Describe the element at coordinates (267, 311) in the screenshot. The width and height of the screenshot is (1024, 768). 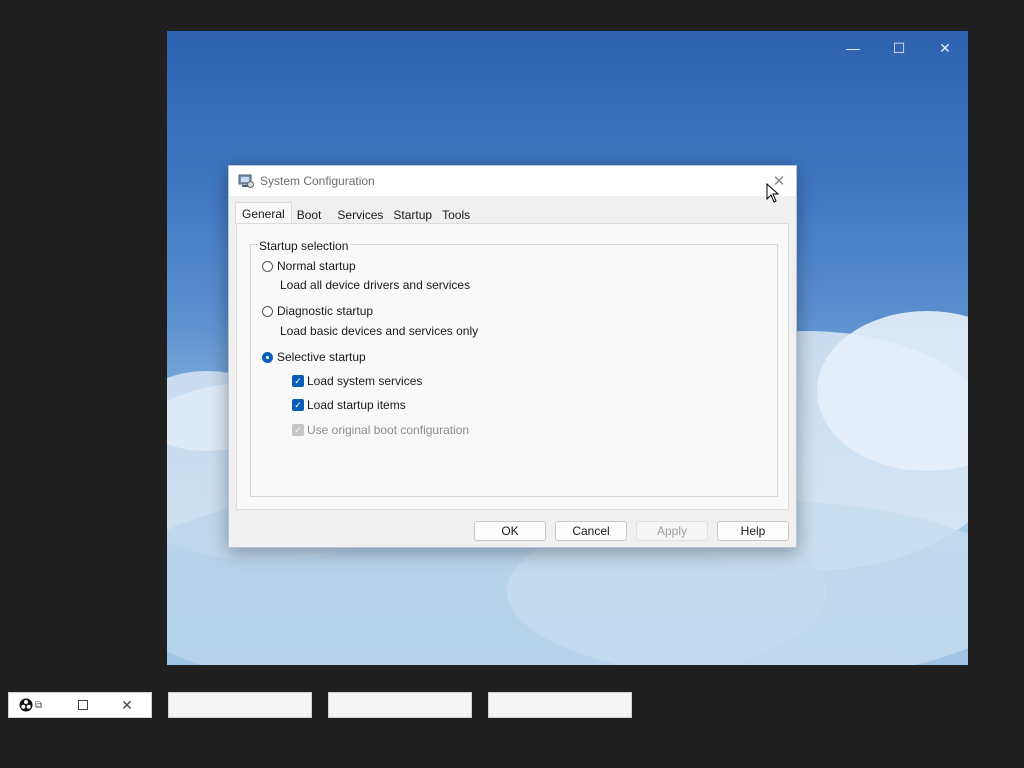
I see `diagnostic-startup-radio` at that location.